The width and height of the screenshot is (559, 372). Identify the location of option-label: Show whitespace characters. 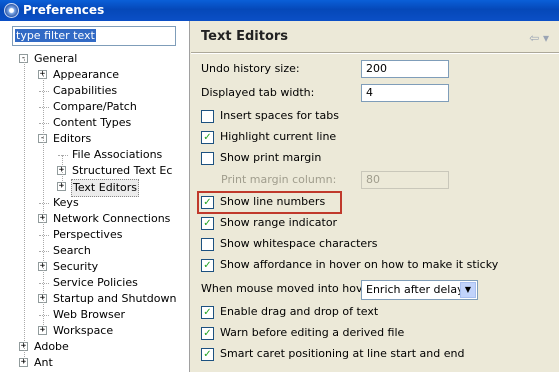
(299, 243).